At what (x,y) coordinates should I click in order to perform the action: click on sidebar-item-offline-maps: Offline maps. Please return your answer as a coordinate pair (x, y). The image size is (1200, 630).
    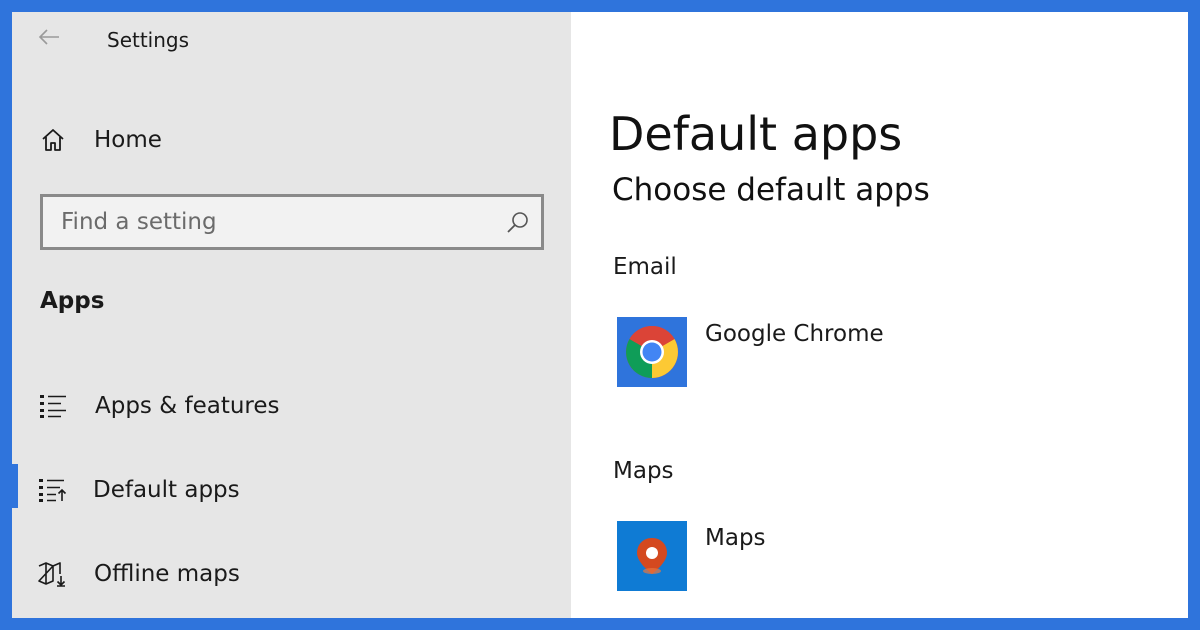
    Looking at the image, I should click on (291, 574).